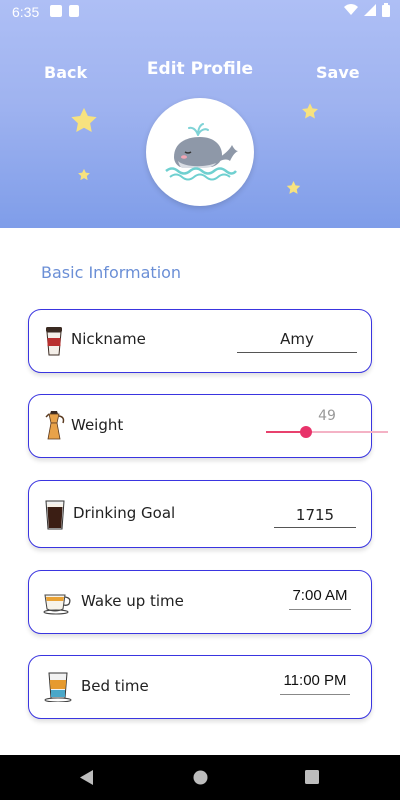 Image resolution: width=400 pixels, height=800 pixels. I want to click on status-time: 6:35, so click(26, 12).